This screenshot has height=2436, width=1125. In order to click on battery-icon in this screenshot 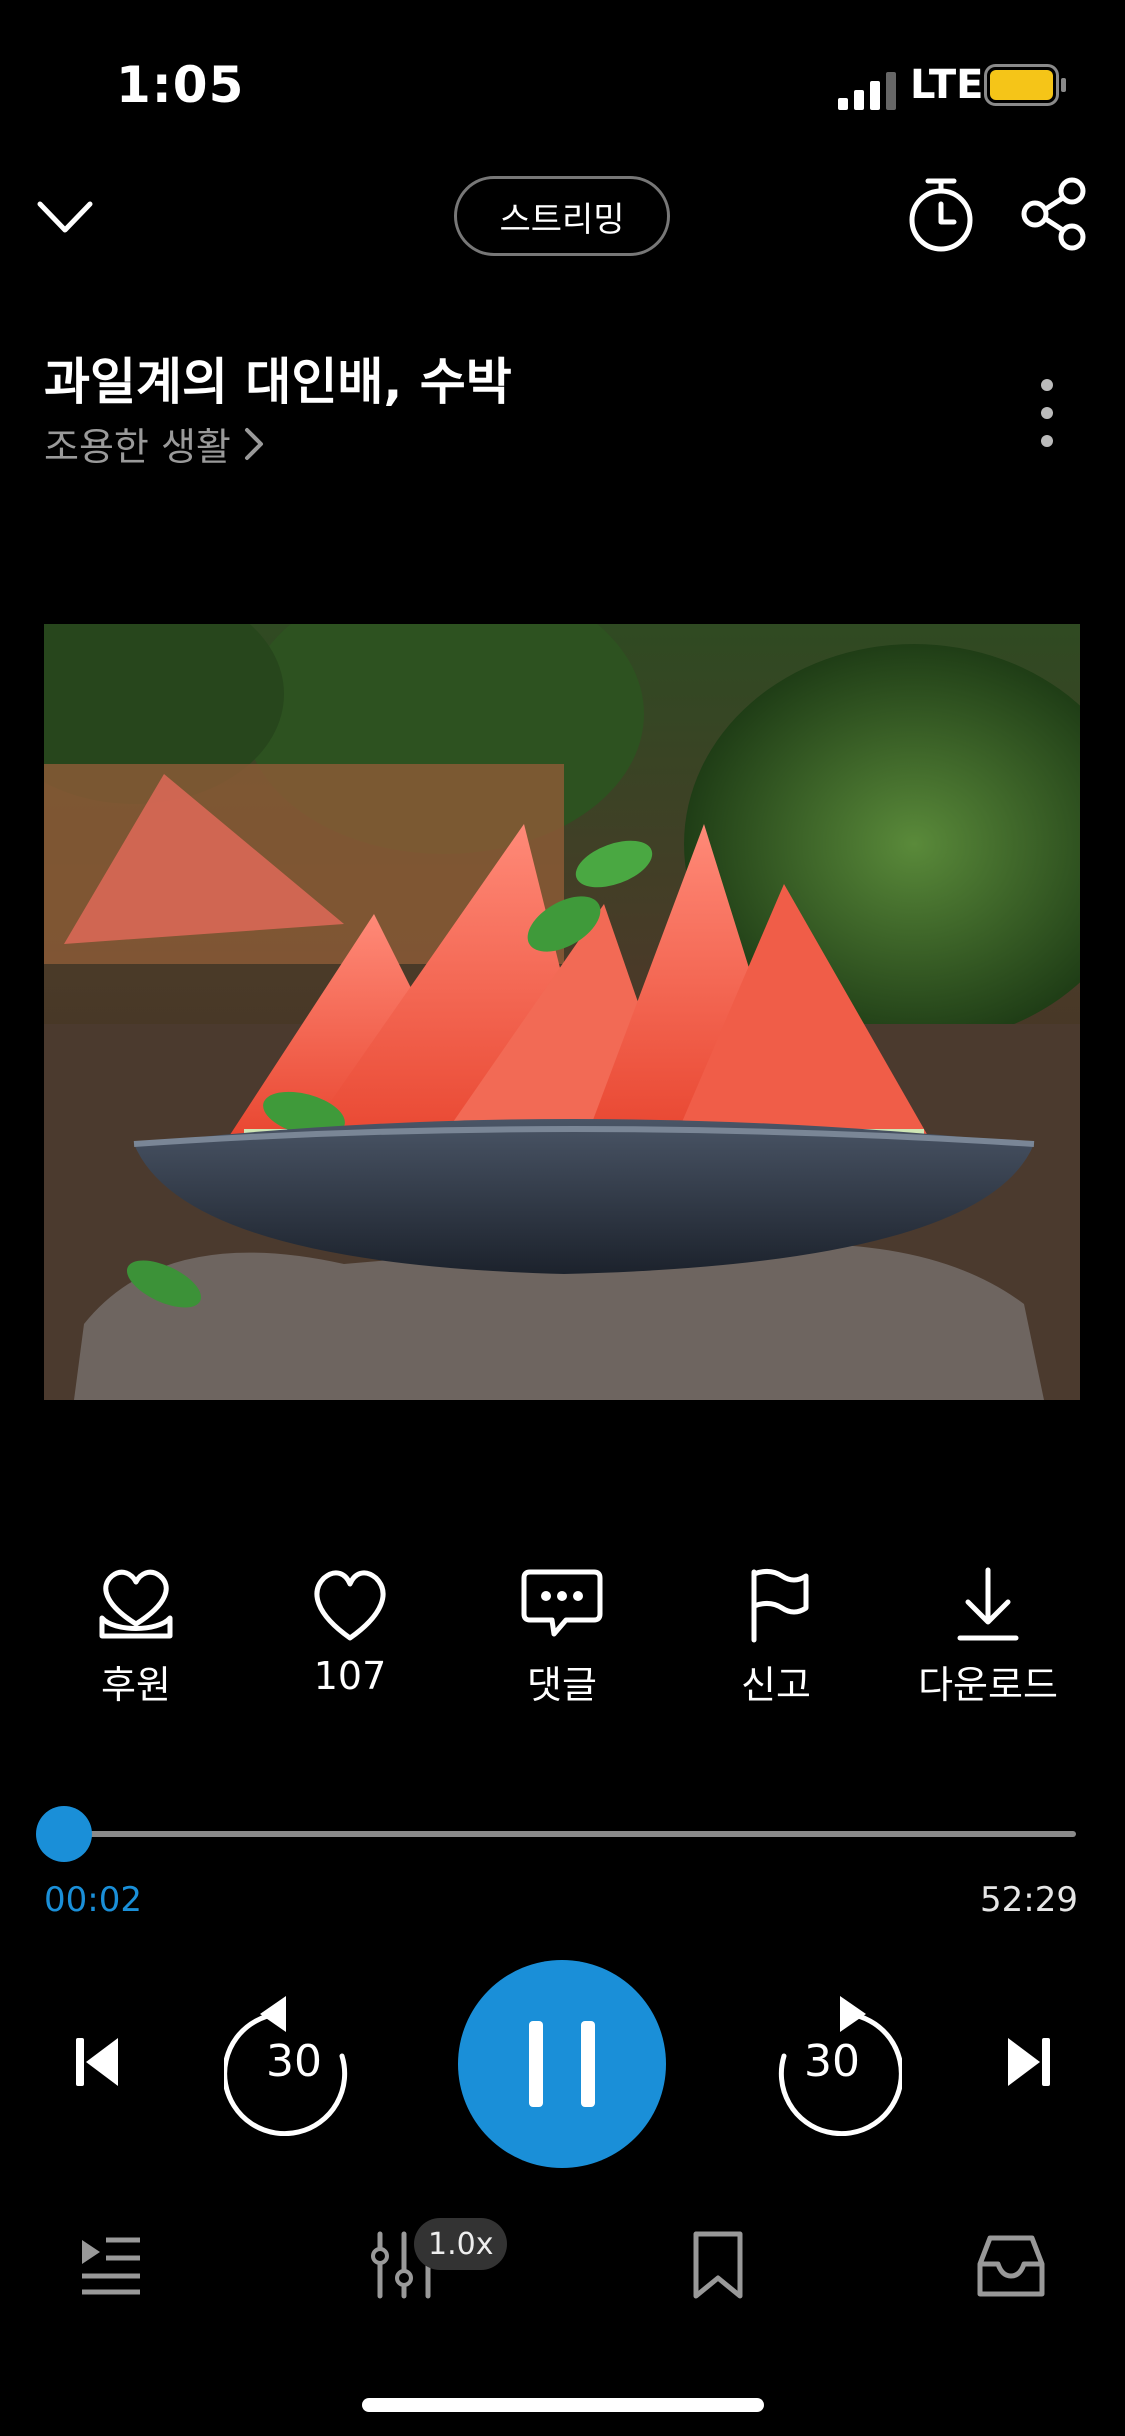, I will do `click(1025, 85)`.